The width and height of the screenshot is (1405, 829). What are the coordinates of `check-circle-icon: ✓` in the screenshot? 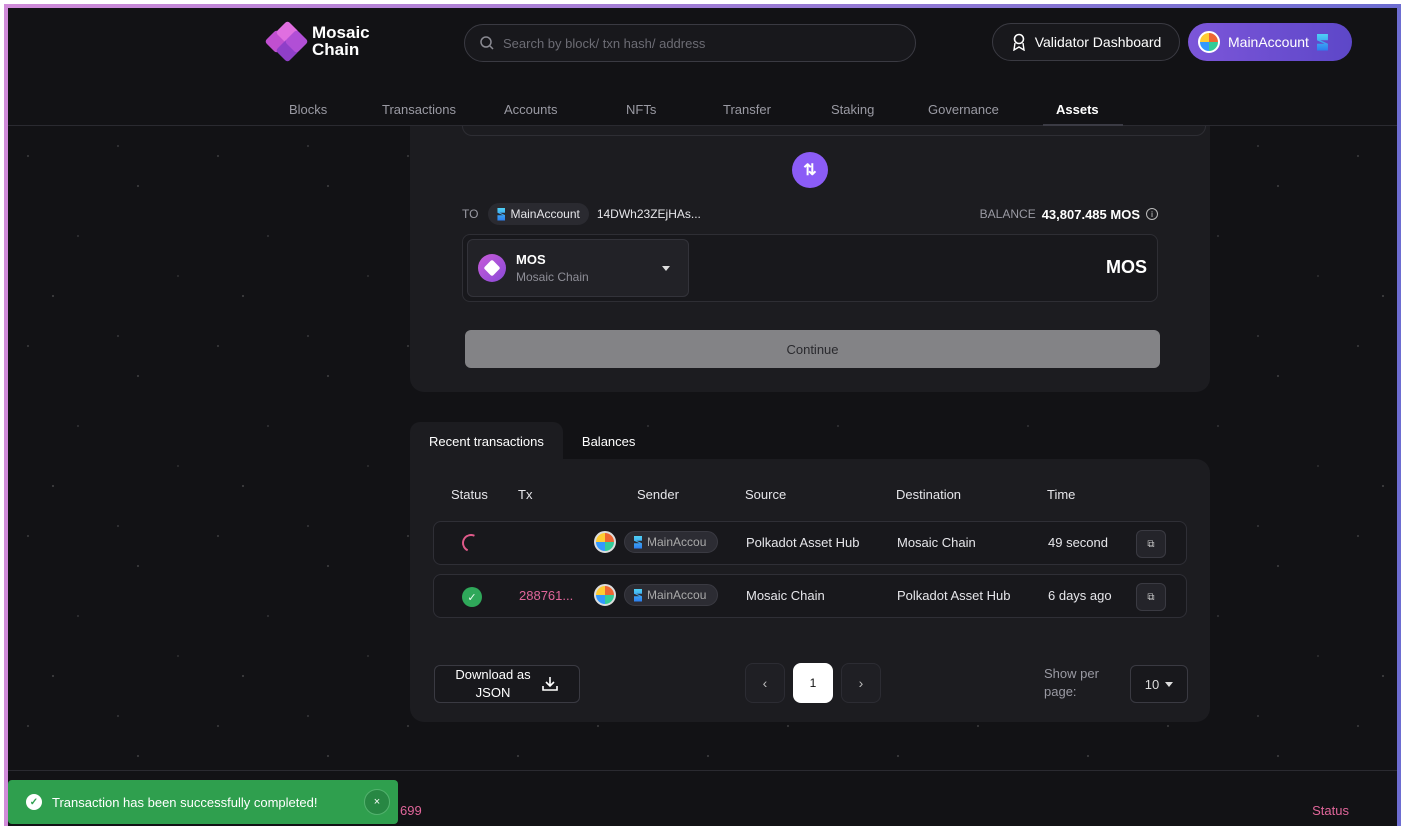 It's located at (34, 802).